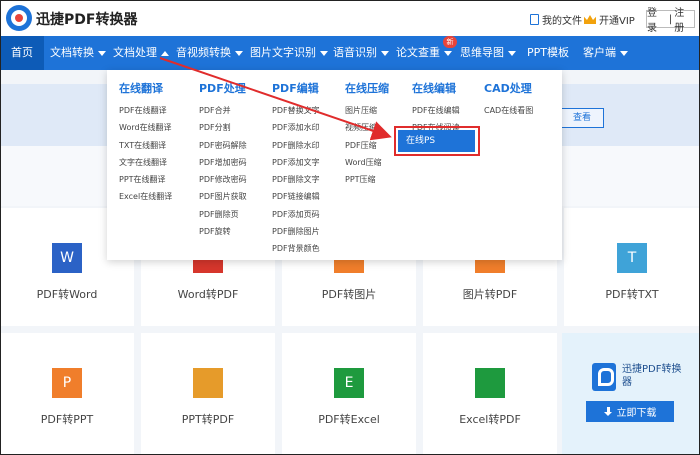 The height and width of the screenshot is (455, 700). What do you see at coordinates (482, 52) in the screenshot?
I see `nav-label: 思维导图` at bounding box center [482, 52].